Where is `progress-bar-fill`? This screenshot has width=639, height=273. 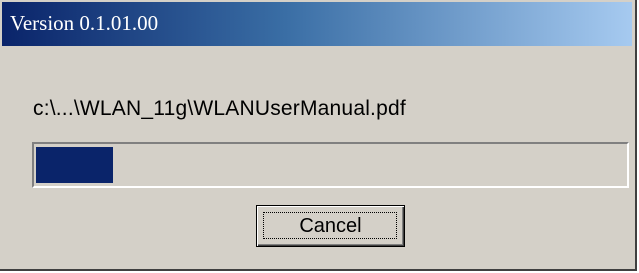 progress-bar-fill is located at coordinates (74, 165).